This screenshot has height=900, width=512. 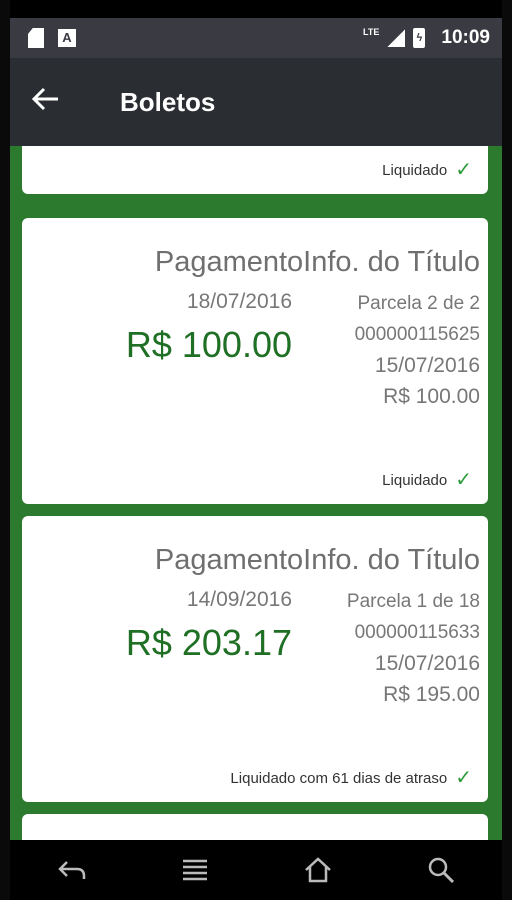 I want to click on signal-icon, so click(x=396, y=38).